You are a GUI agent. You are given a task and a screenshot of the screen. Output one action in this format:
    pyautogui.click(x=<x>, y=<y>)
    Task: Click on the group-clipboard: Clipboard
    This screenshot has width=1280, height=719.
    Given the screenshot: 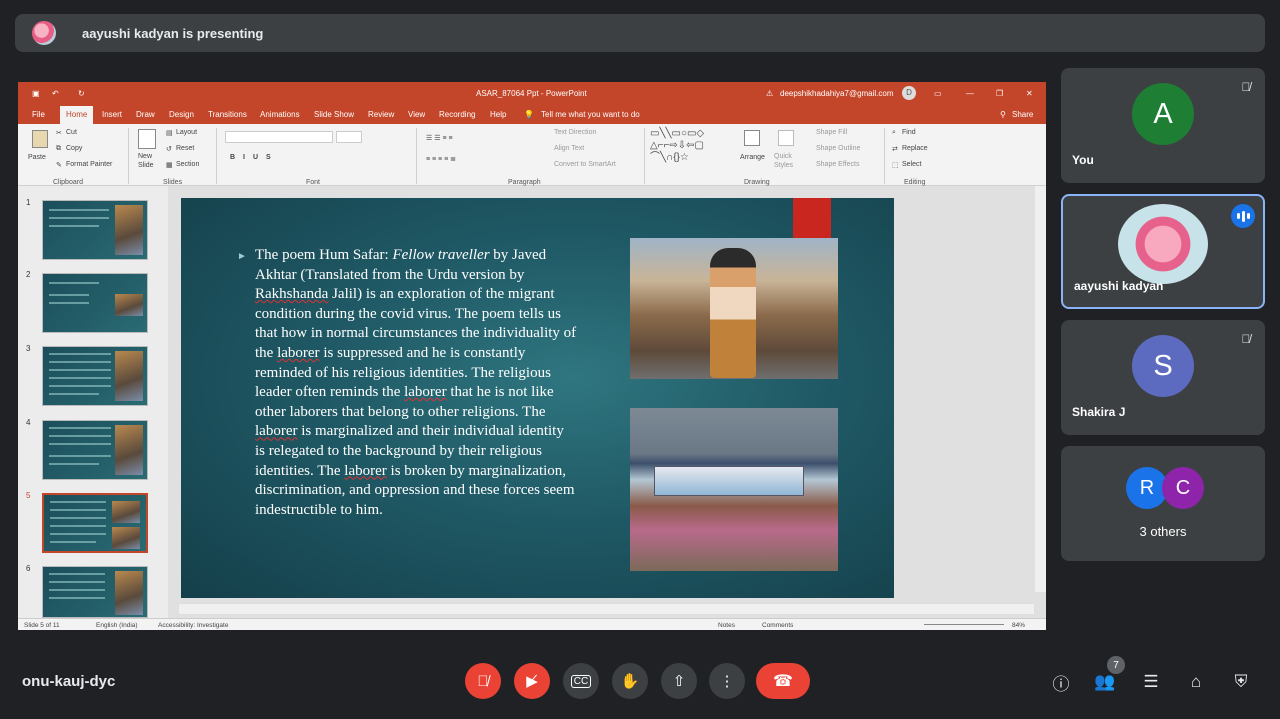 What is the action you would take?
    pyautogui.click(x=68, y=182)
    